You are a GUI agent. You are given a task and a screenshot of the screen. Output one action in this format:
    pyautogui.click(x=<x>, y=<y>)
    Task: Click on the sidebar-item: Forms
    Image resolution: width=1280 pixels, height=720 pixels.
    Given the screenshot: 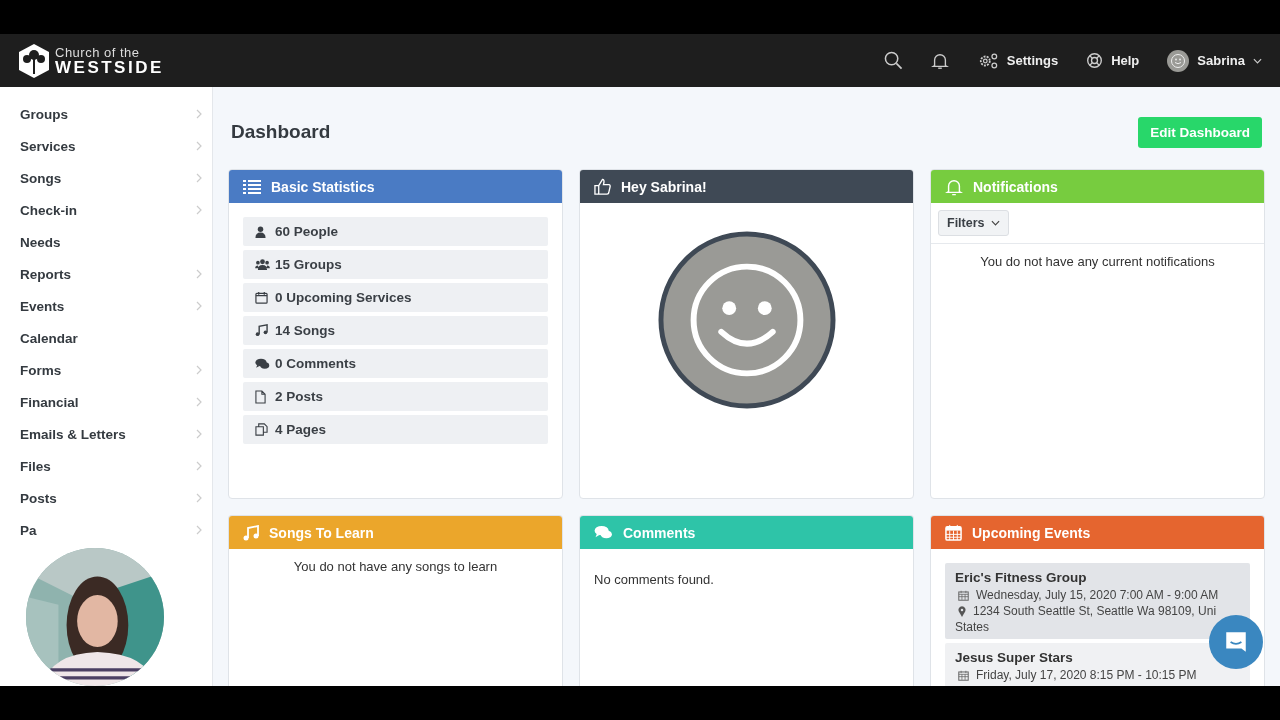 What is the action you would take?
    pyautogui.click(x=106, y=370)
    